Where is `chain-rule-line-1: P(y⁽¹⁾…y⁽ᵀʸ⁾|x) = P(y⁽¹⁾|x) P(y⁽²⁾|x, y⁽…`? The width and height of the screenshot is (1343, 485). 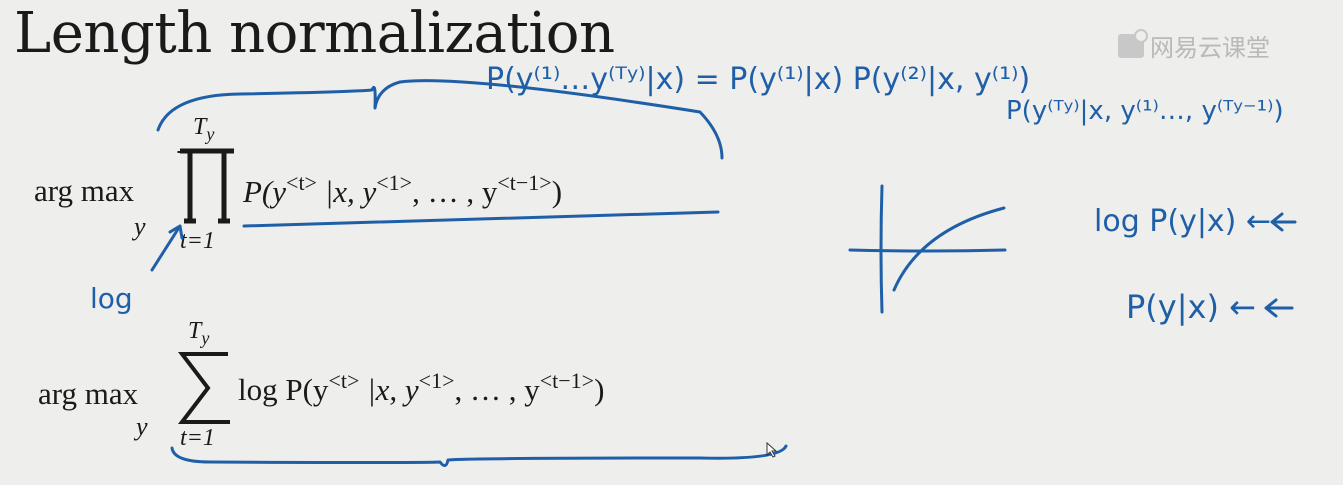 chain-rule-line-1: P(y⁽¹⁾…y⁽ᵀʸ⁾|x) = P(y⁽¹⁾|x) P(y⁽²⁾|x, y⁽… is located at coordinates (758, 79).